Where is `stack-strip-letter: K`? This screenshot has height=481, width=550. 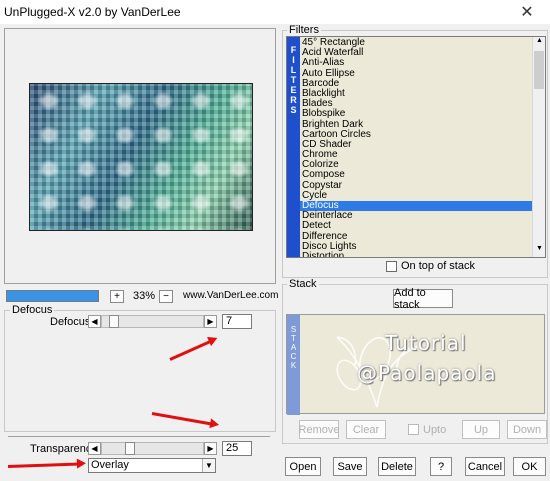
stack-strip-letter: K is located at coordinates (293, 365).